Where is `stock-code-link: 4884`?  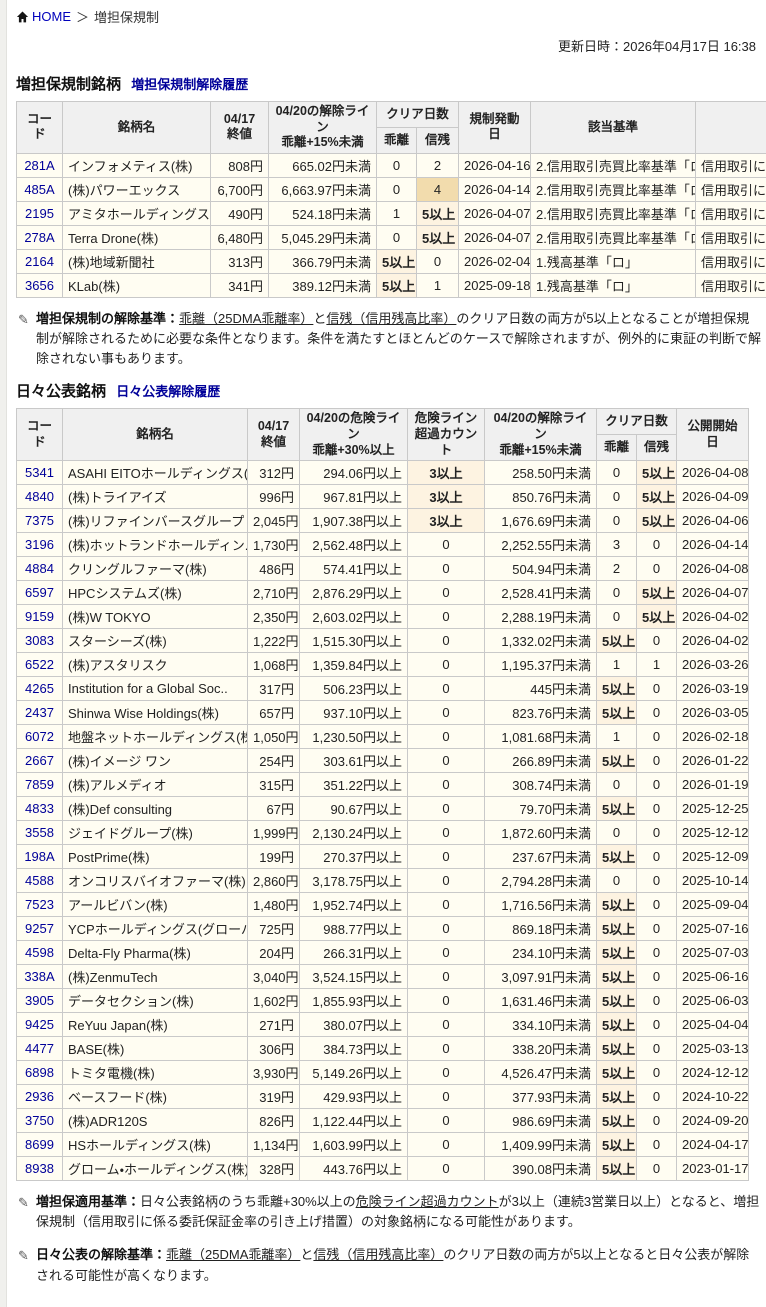
stock-code-link: 4884 is located at coordinates (39, 568).